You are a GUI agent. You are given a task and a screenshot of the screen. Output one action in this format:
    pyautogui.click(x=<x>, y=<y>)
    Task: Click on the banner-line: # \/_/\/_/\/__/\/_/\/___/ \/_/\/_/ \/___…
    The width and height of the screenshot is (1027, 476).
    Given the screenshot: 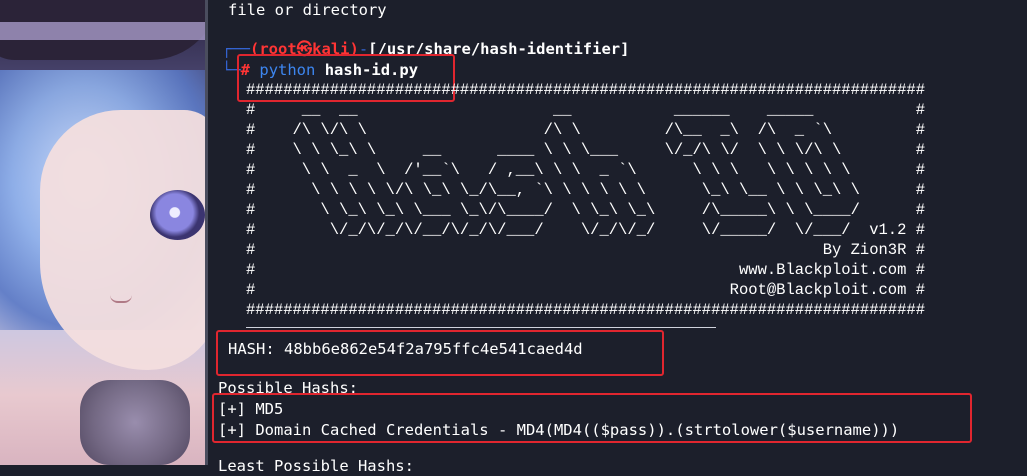 What is the action you would take?
    pyautogui.click(x=586, y=230)
    